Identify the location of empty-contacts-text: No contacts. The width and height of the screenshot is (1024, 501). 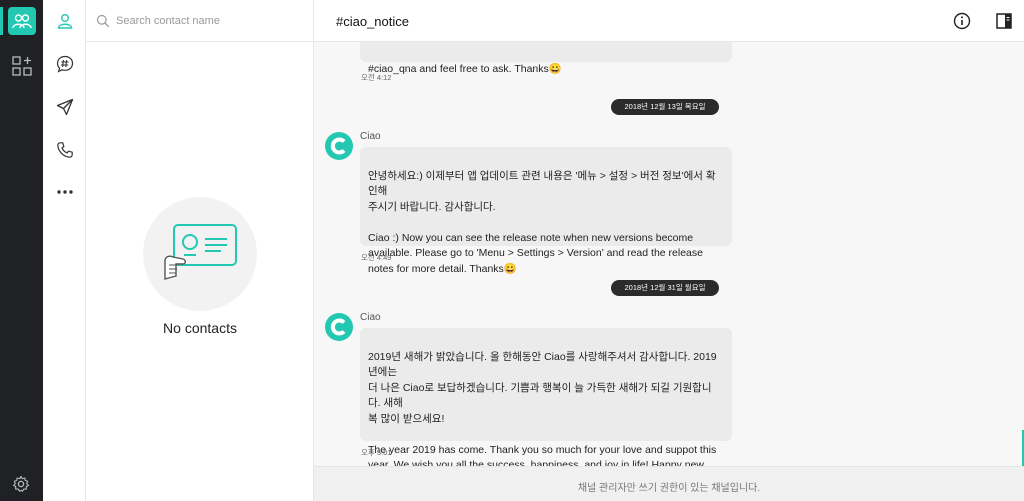
(200, 328).